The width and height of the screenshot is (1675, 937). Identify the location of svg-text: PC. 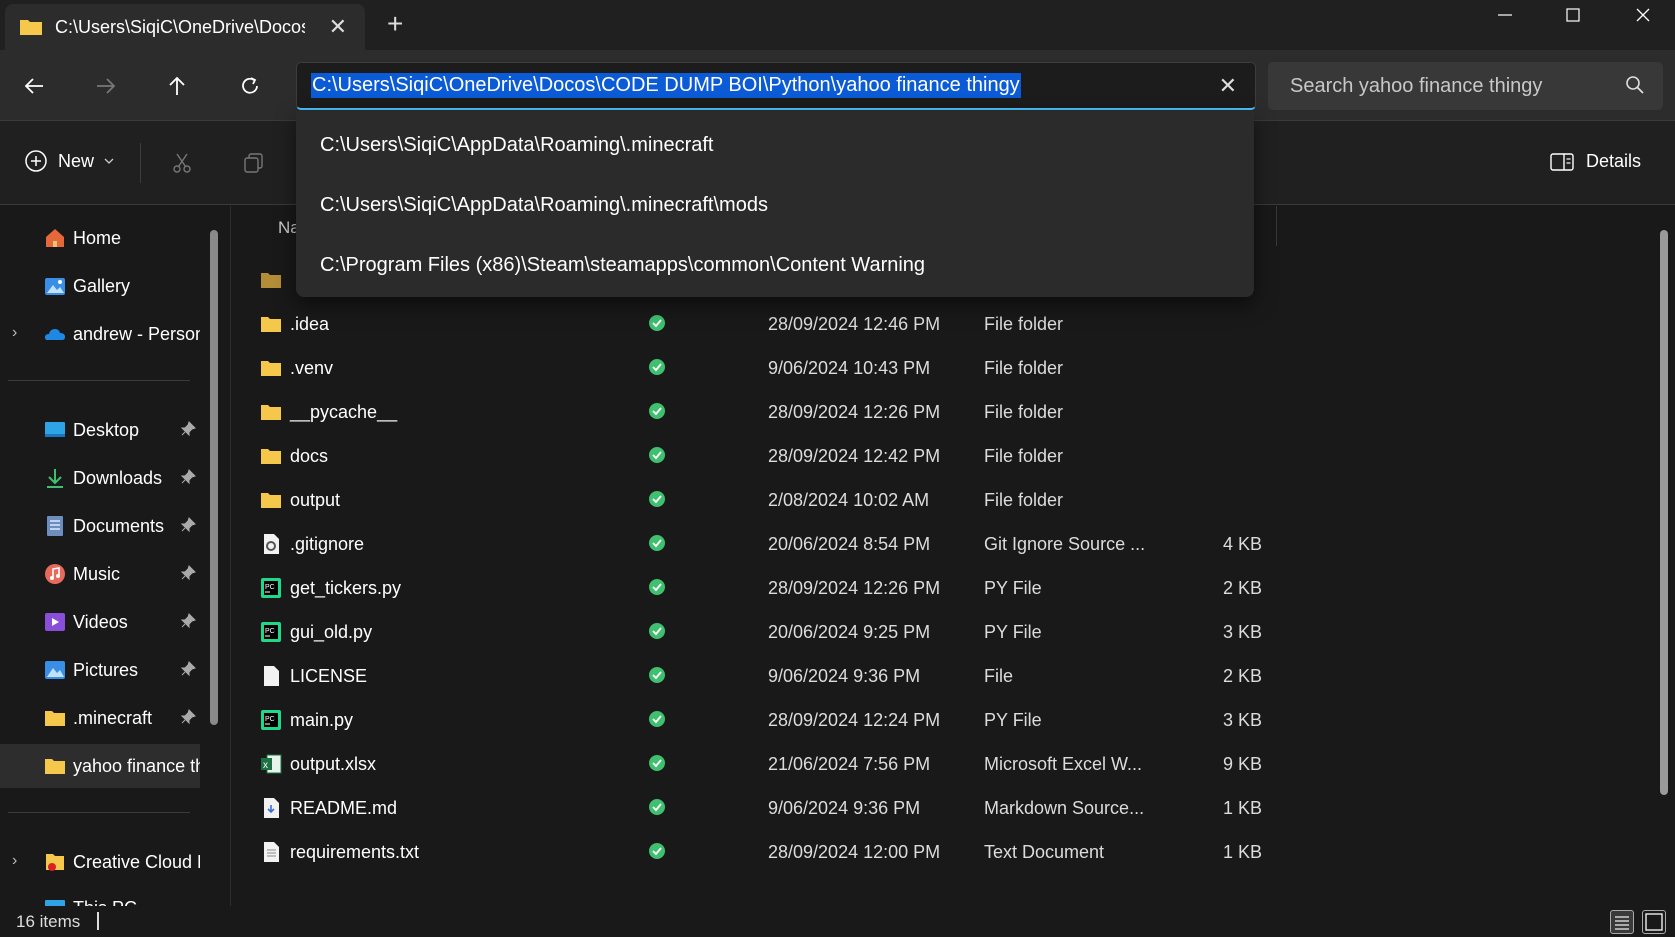
(270, 719).